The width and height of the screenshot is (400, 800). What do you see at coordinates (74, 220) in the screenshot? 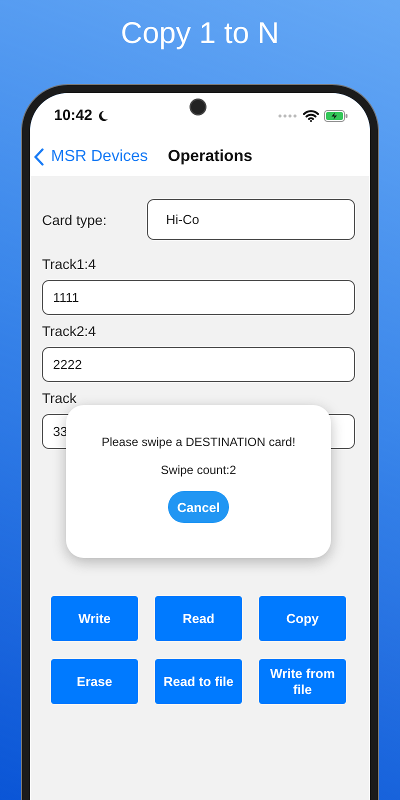
I see `card-type-label: Card type:` at bounding box center [74, 220].